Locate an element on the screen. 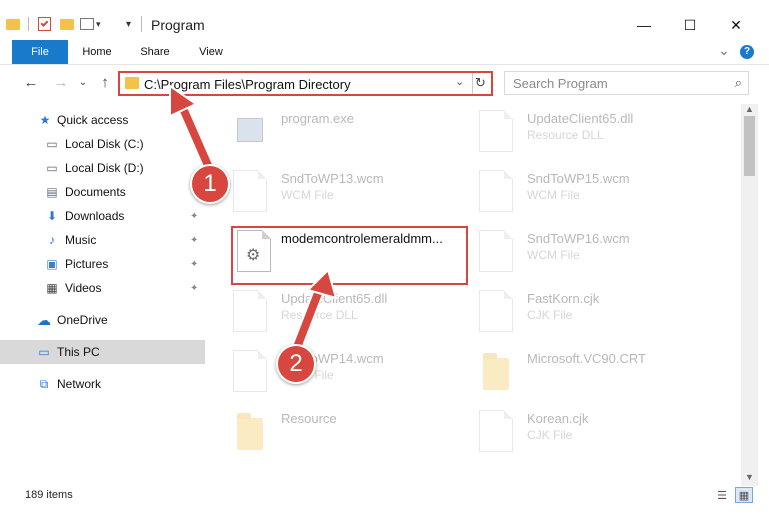  scrollbar-thumb is located at coordinates (749, 146).